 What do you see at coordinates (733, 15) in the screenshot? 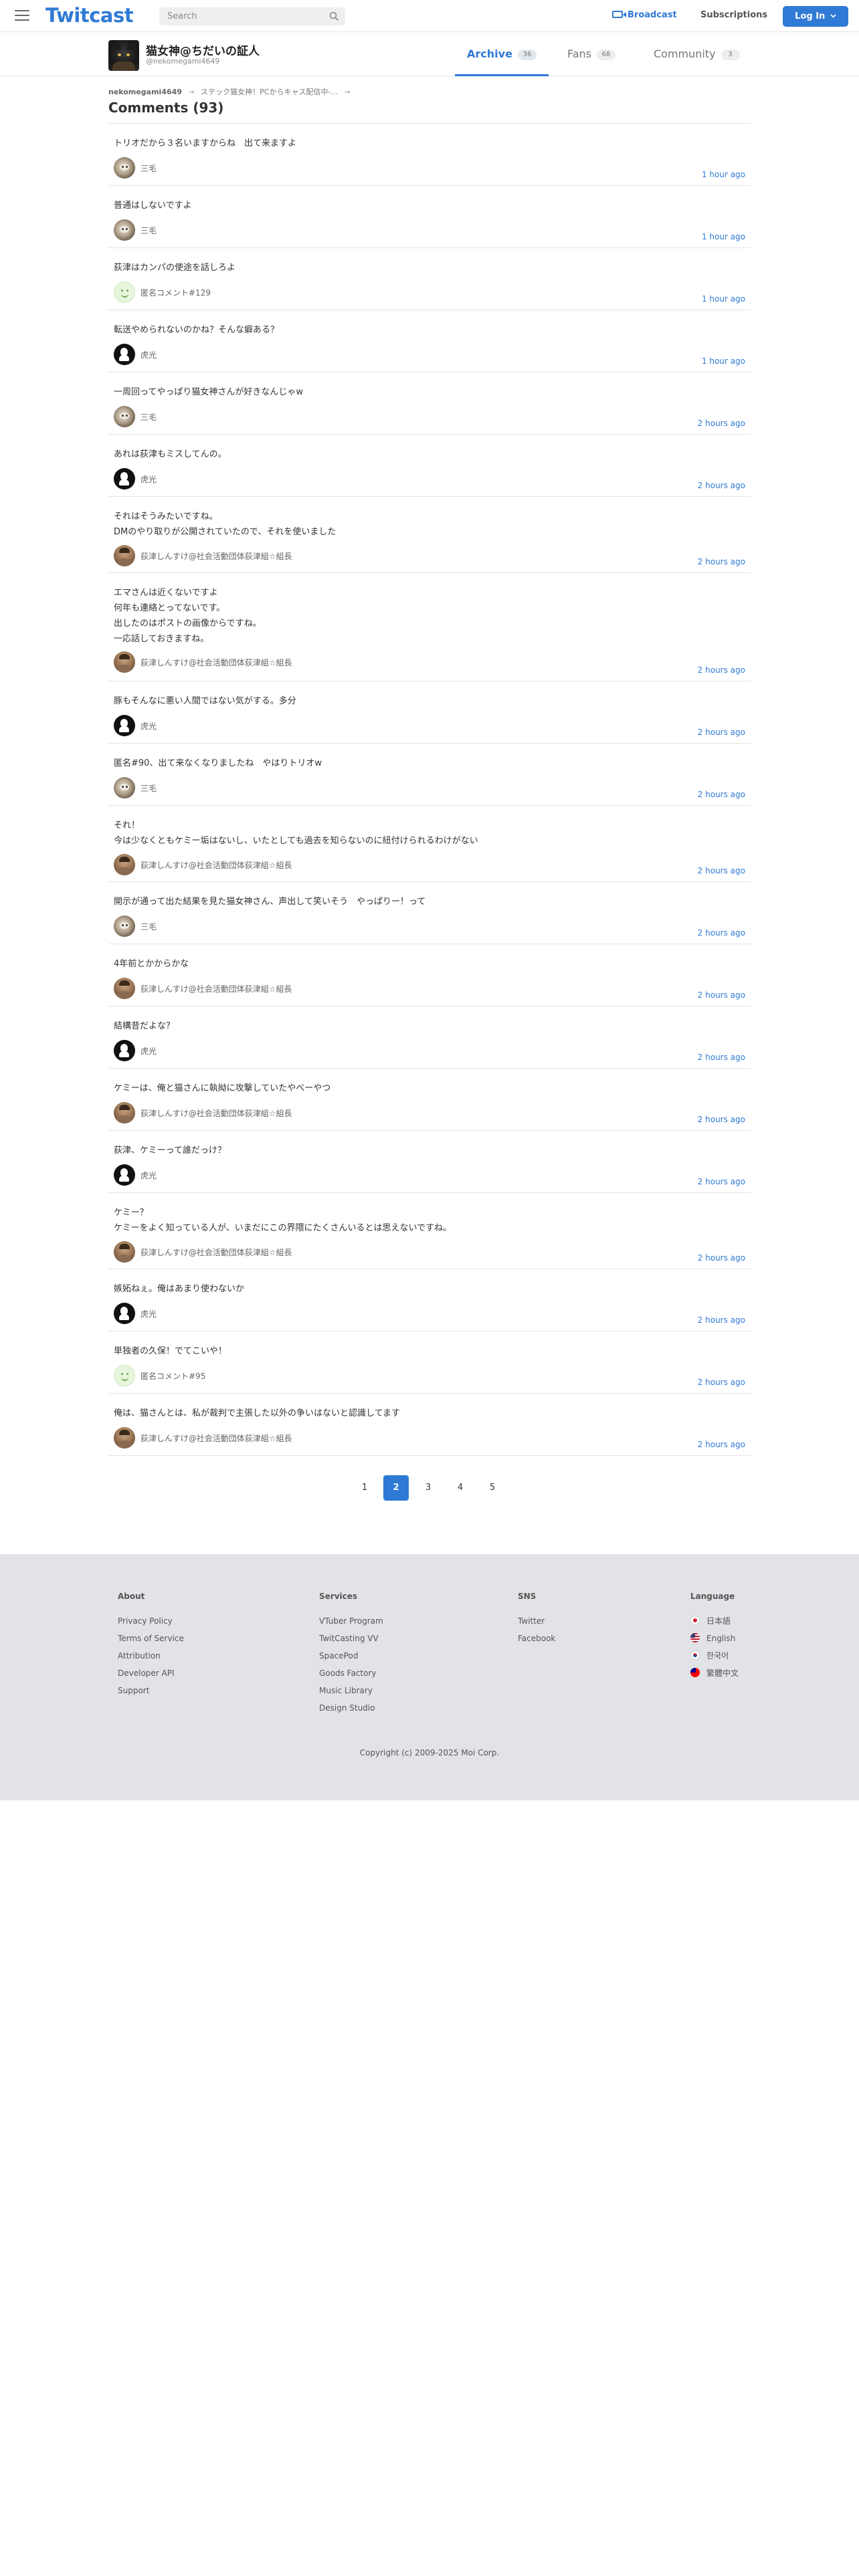
I see `subscriptions-link: Subscriptions` at bounding box center [733, 15].